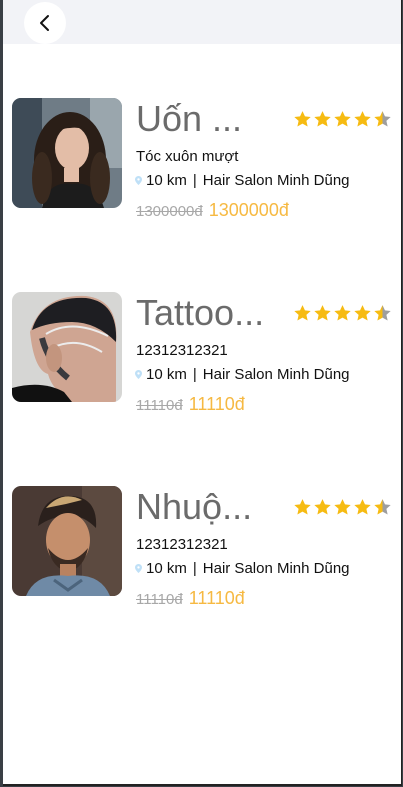 This screenshot has height=787, width=403. I want to click on chevron-left-icon, so click(44, 23).